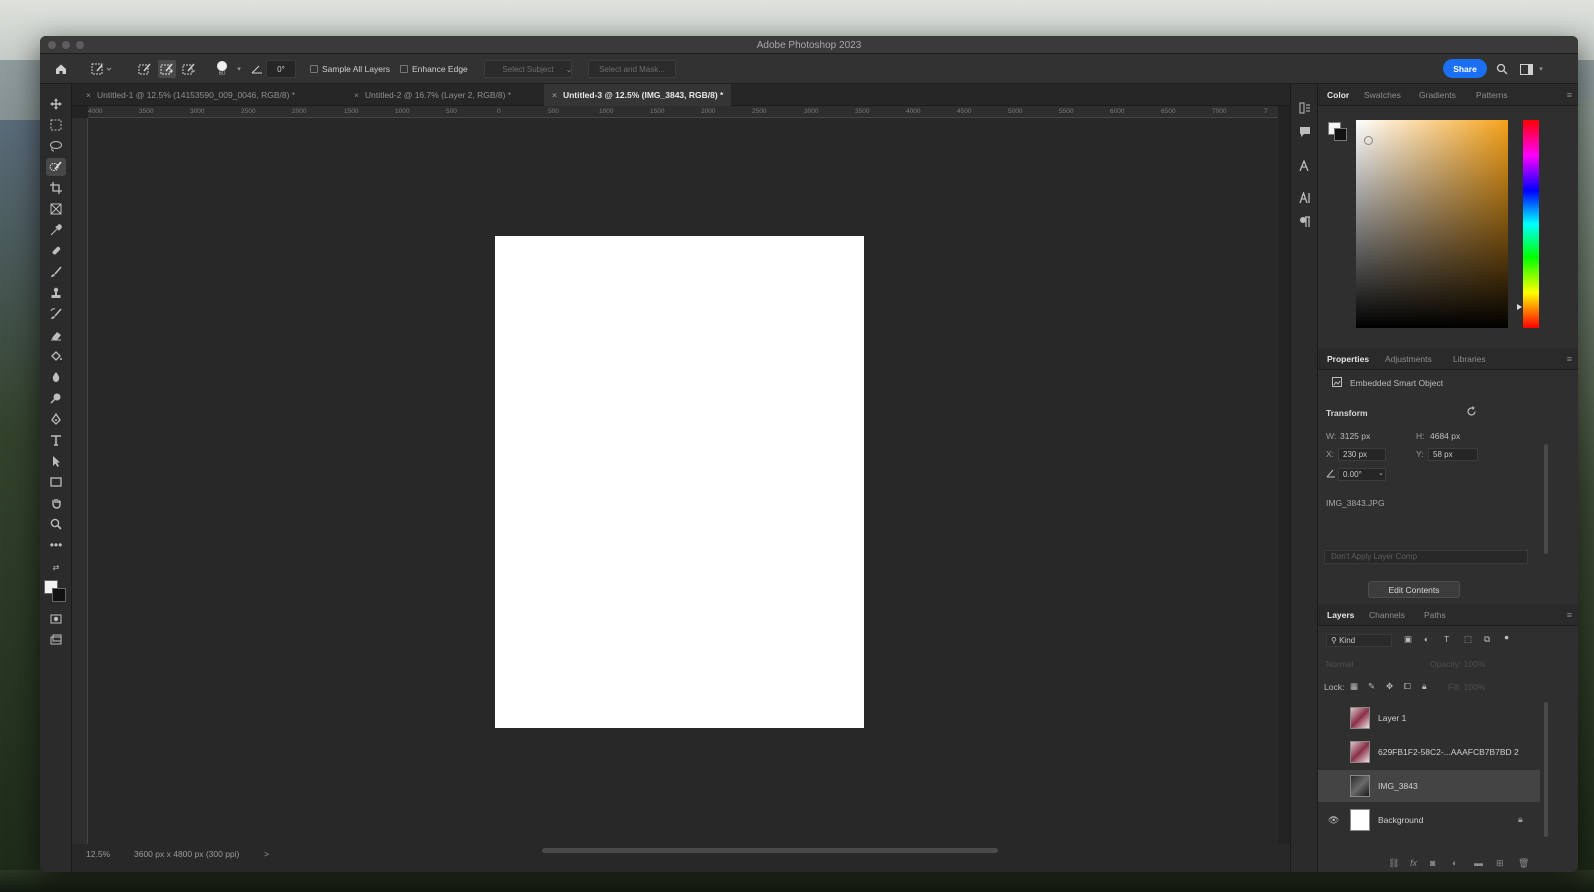  I want to click on workspace-chevron-icon: ▾, so click(1541, 69).